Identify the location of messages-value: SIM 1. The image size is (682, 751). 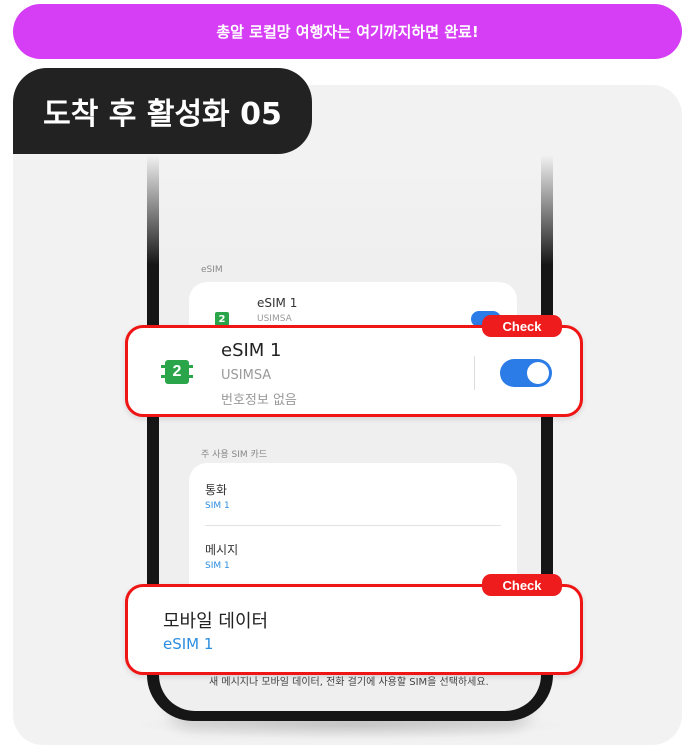
(217, 566).